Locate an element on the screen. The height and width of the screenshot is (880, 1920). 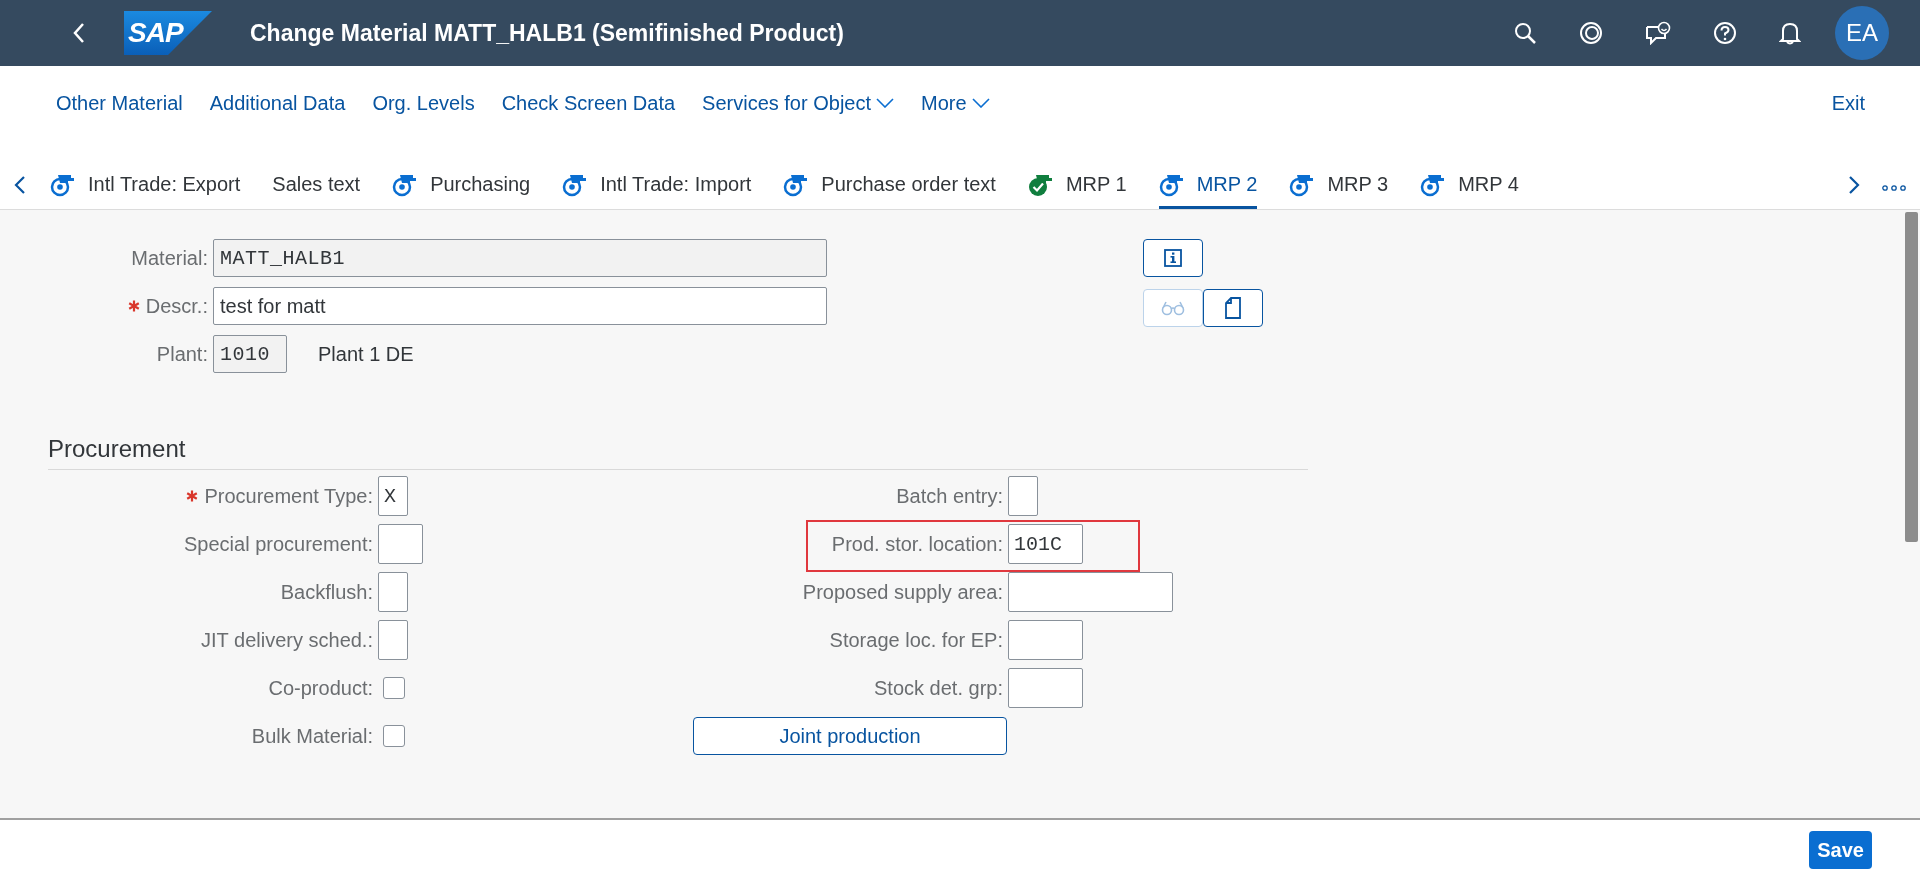
window-title: Change Material MATT_HALB1 (Semifinished Product) is located at coordinates (547, 33).